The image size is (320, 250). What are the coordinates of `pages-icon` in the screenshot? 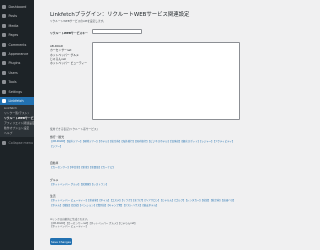 It's located at (4, 35).